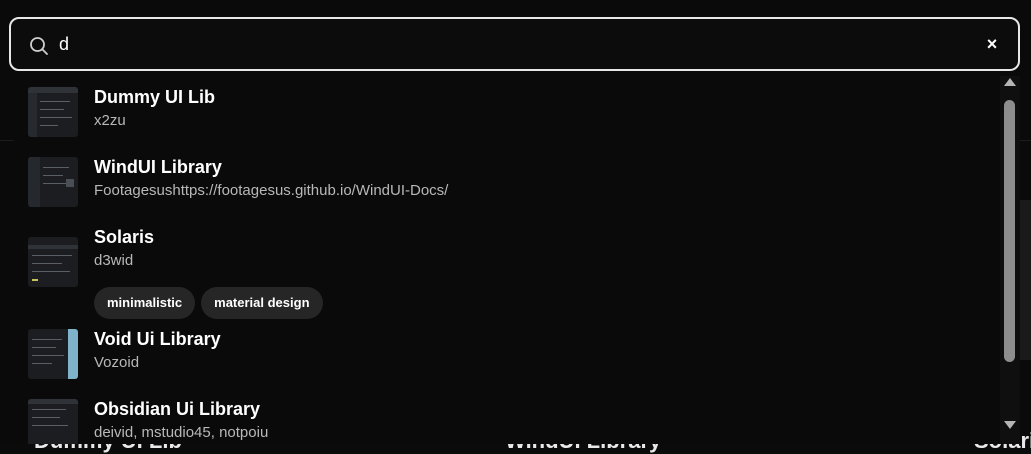  I want to click on result-author: d3wid, so click(114, 260).